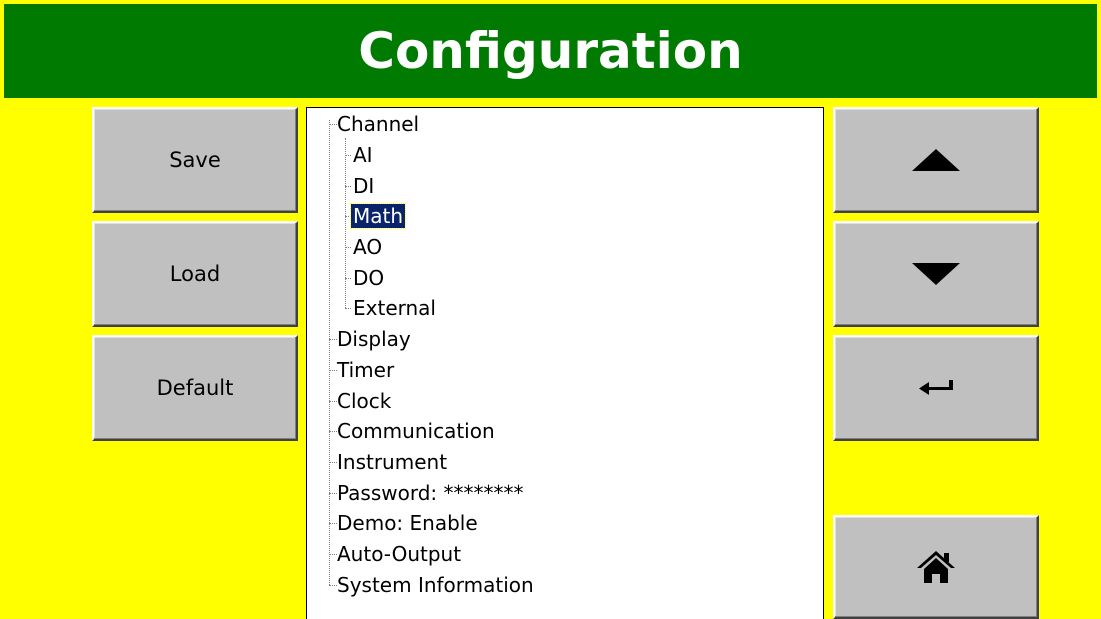 This screenshot has width=1101, height=619. I want to click on page-title: Configuration, so click(550, 51).